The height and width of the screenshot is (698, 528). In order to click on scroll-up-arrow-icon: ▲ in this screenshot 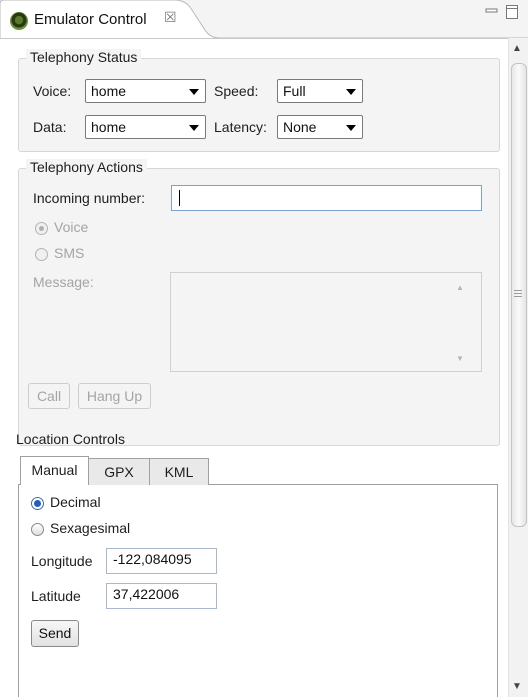, I will do `click(517, 48)`.